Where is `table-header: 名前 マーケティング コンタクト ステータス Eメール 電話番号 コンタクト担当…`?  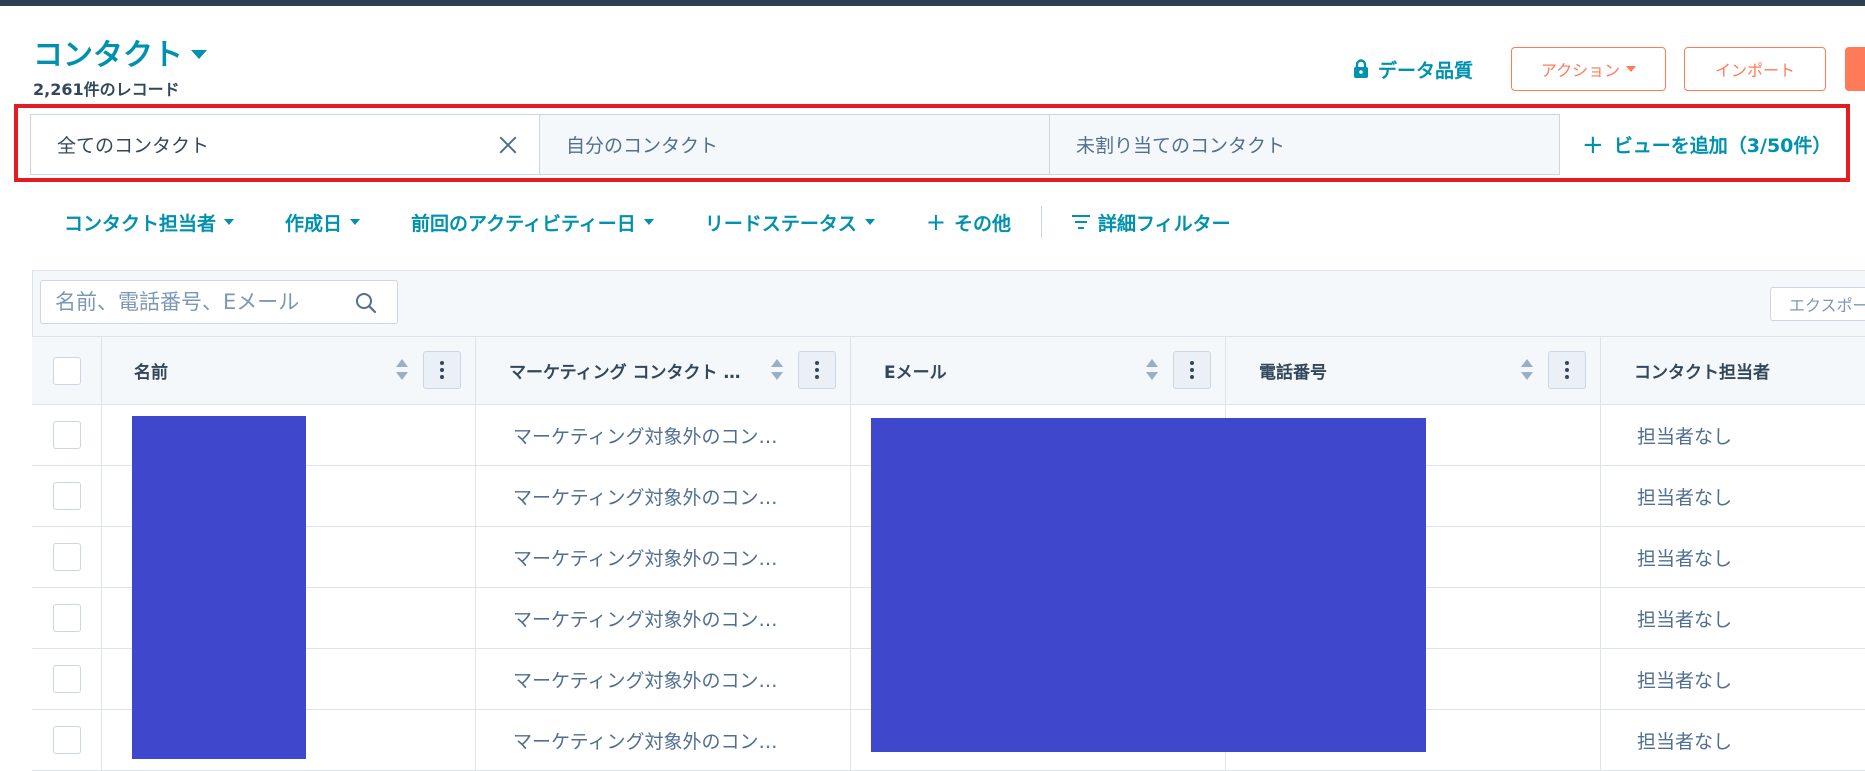 table-header: 名前 マーケティング コンタクト ステータス Eメール 電話番号 コンタクト担当… is located at coordinates (948, 370).